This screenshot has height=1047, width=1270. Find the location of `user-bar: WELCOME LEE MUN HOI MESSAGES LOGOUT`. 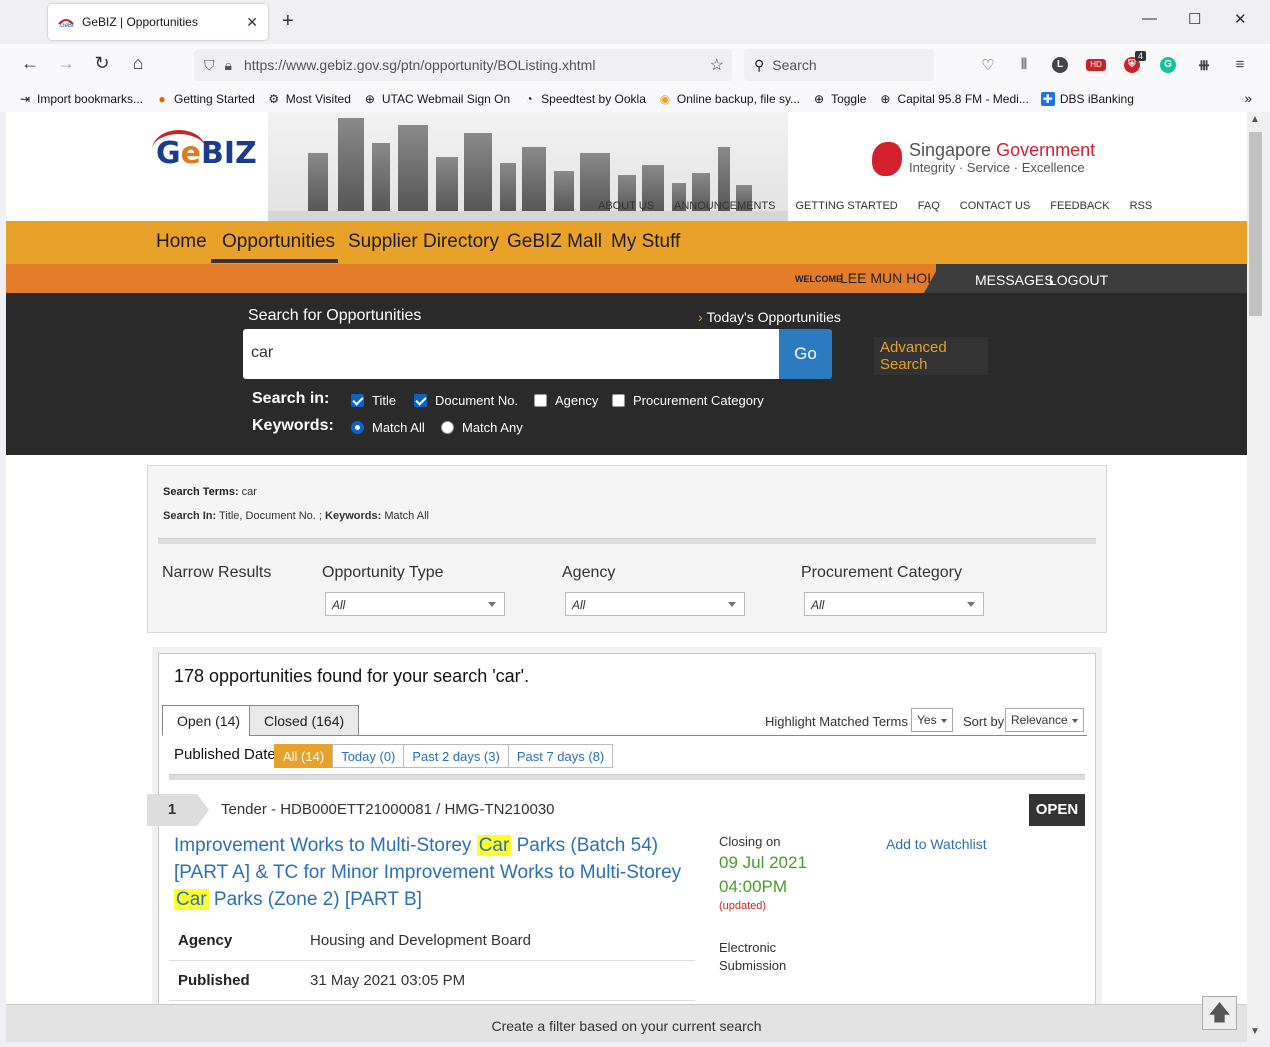

user-bar: WELCOME LEE MUN HOI MESSAGES LOGOUT is located at coordinates (626, 278).